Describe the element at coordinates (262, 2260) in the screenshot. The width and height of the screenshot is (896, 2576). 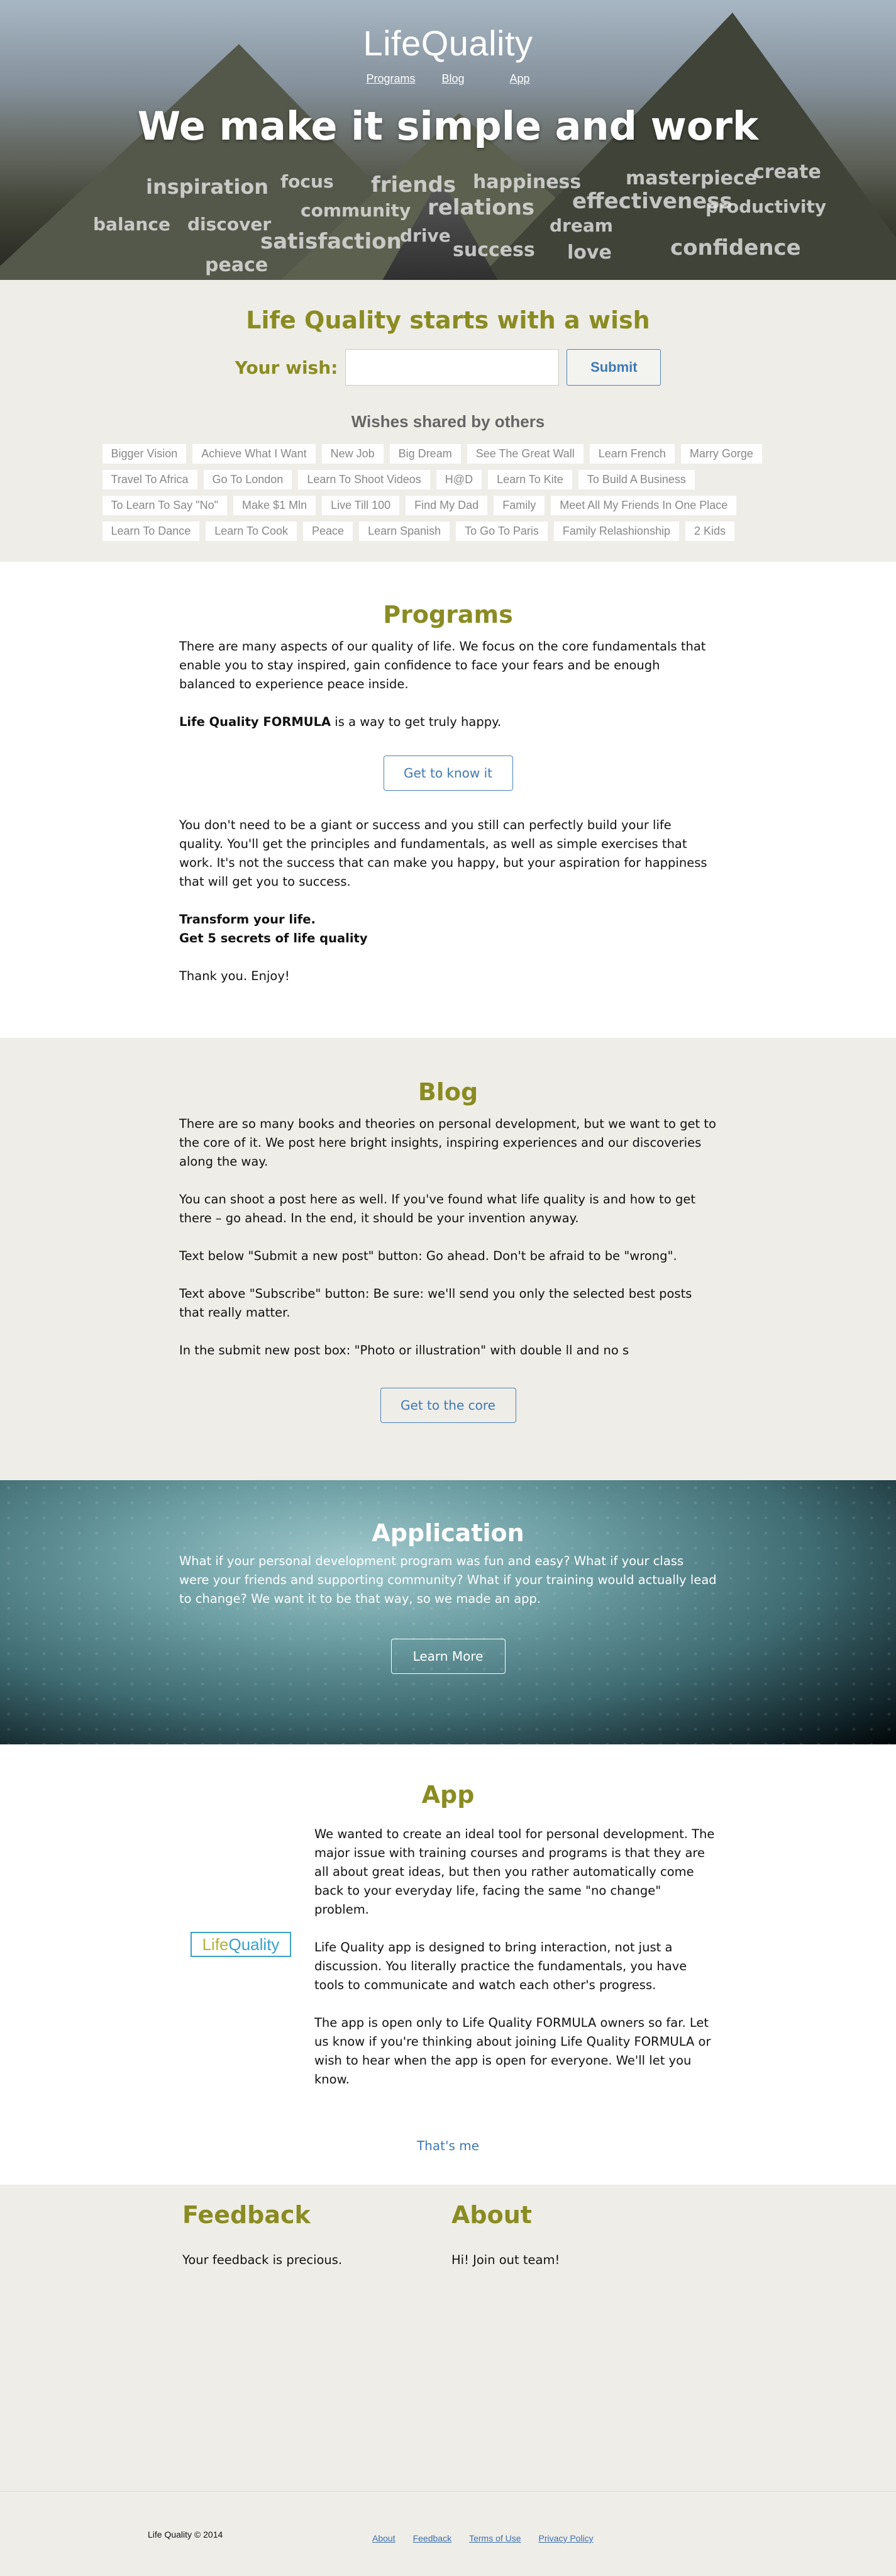
I see `feedback-text: Your feedback is precious.` at that location.